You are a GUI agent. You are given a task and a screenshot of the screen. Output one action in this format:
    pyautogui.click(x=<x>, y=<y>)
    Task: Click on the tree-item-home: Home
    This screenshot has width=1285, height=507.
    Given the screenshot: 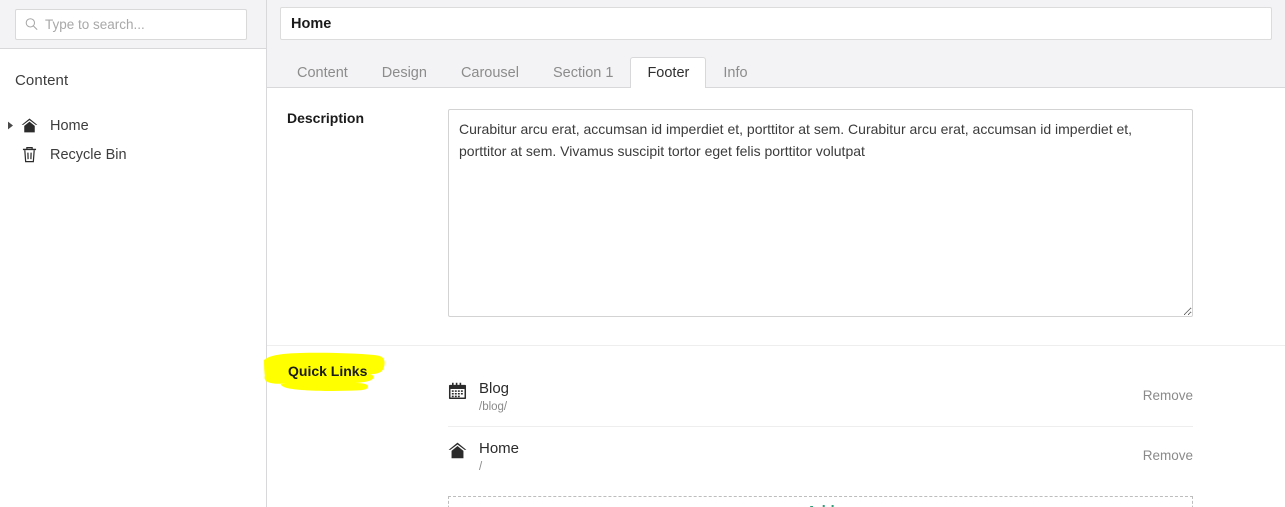 What is the action you would take?
    pyautogui.click(x=133, y=125)
    